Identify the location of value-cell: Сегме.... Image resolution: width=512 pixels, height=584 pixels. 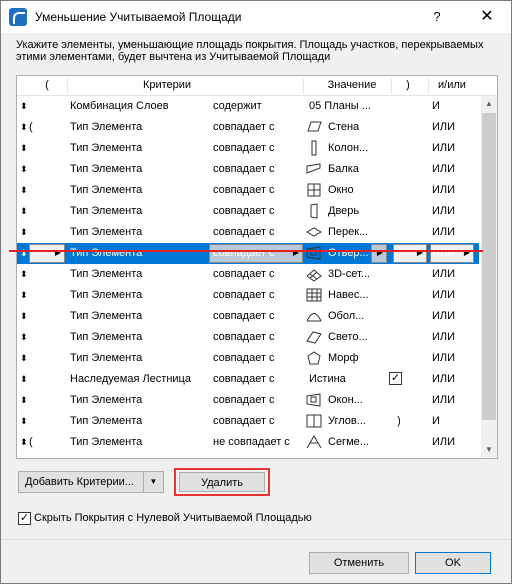
(365, 442).